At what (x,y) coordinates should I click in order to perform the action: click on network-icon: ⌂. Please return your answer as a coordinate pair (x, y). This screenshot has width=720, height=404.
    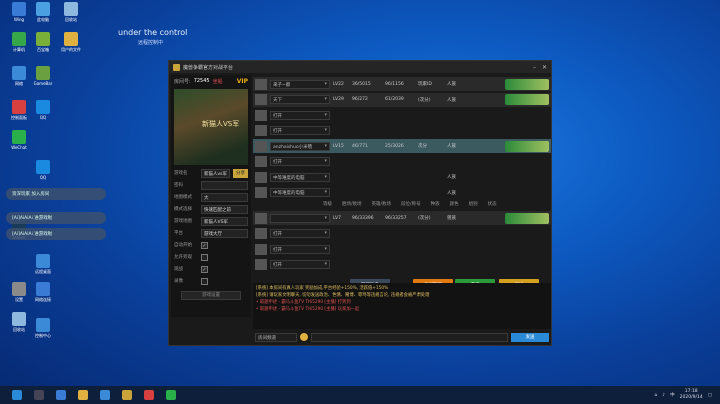
    Looking at the image, I should click on (655, 395).